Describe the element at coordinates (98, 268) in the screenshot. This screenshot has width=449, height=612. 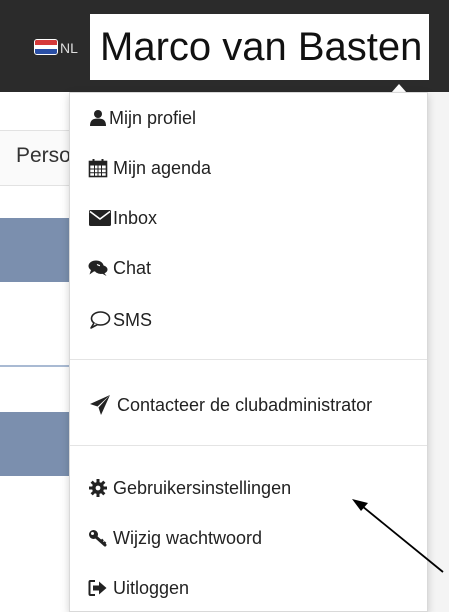
I see `comments-icon` at that location.